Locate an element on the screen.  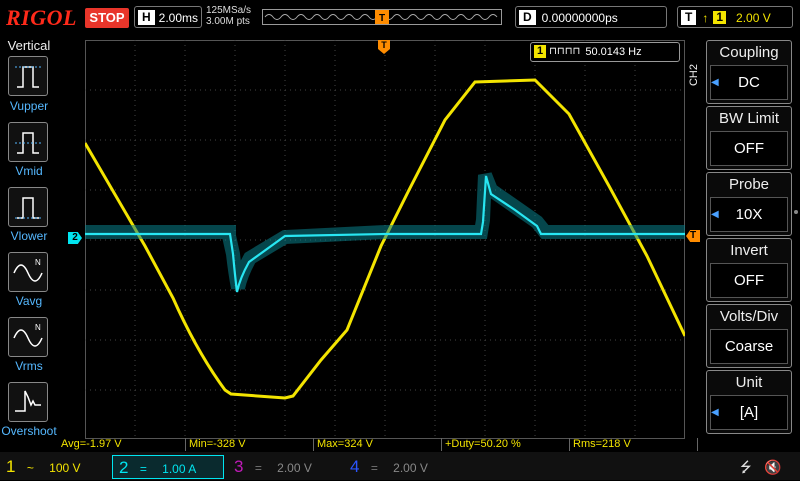
invert-softkey: Invert OFF is located at coordinates (749, 270).